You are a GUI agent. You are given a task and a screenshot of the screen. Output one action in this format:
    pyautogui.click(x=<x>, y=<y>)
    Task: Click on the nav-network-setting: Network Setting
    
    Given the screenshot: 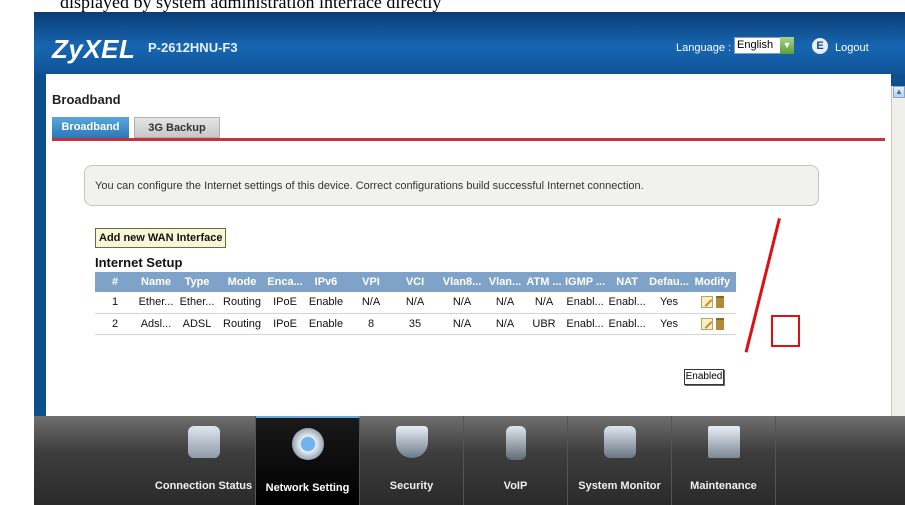 What is the action you would take?
    pyautogui.click(x=308, y=460)
    